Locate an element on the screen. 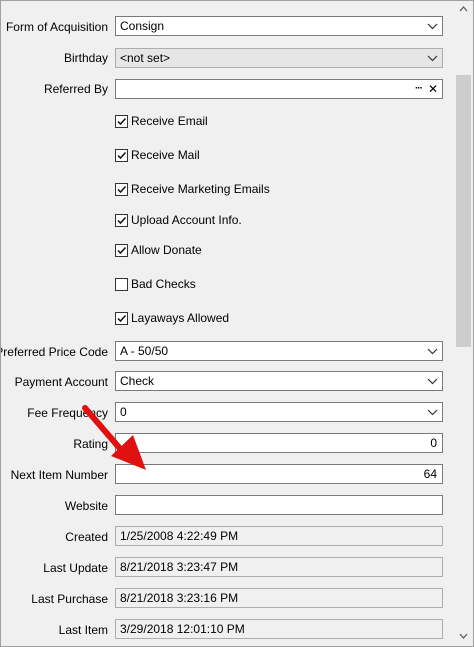 The width and height of the screenshot is (474, 647). checkbox-row: Receive Marketing Emails is located at coordinates (192, 189).